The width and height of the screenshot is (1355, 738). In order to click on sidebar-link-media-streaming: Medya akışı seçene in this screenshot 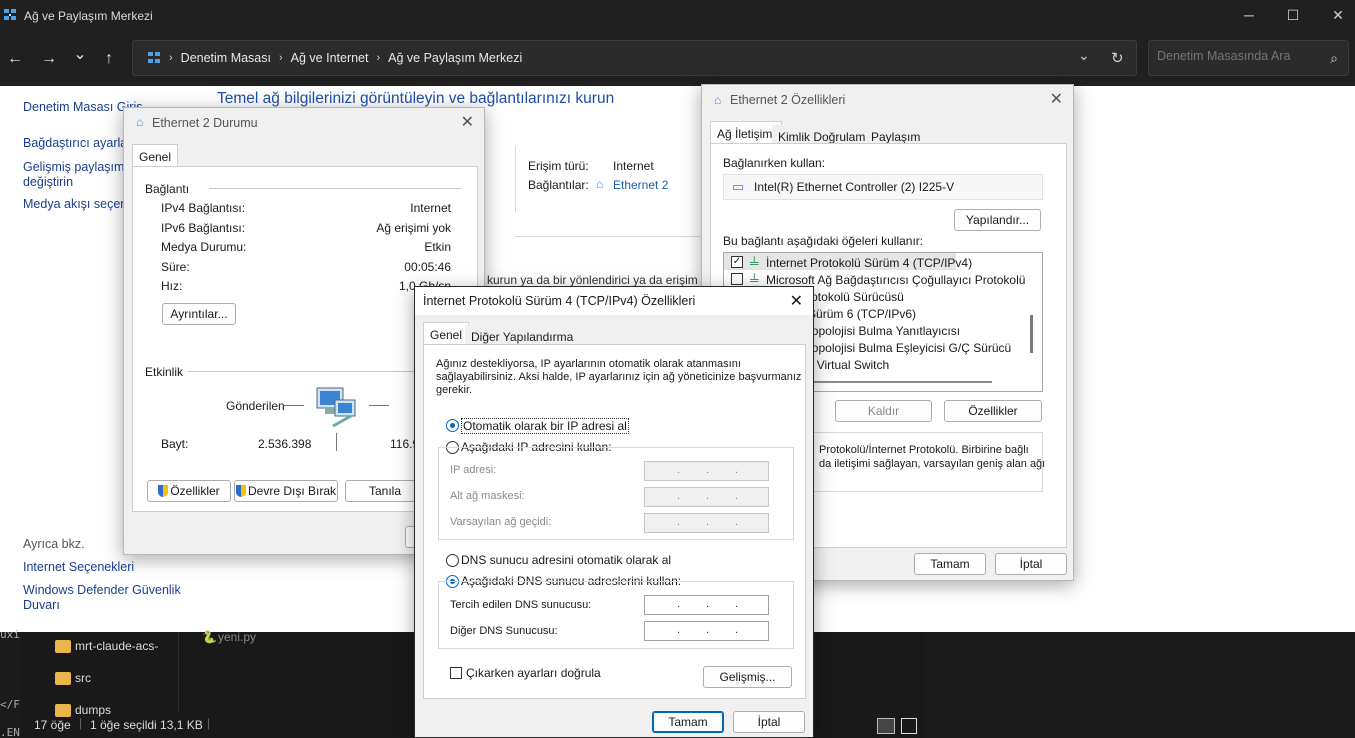, I will do `click(78, 204)`.